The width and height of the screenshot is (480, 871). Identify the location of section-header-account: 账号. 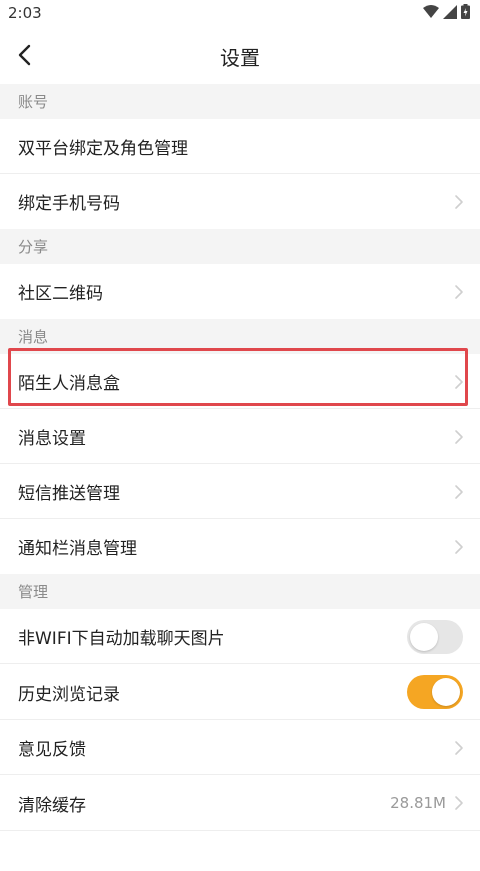
(240, 101).